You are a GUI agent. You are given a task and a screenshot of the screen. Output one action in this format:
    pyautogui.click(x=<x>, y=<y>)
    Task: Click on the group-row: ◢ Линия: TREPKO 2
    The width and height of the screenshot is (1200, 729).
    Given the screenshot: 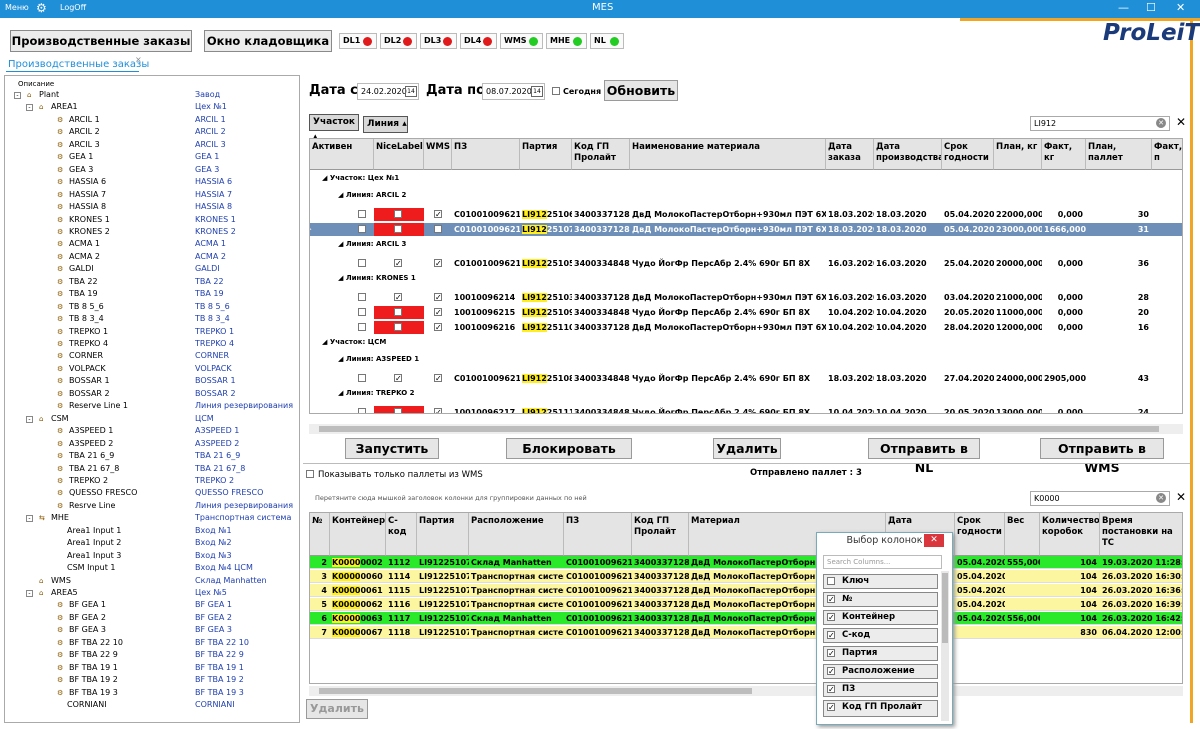 What is the action you would take?
    pyautogui.click(x=376, y=393)
    